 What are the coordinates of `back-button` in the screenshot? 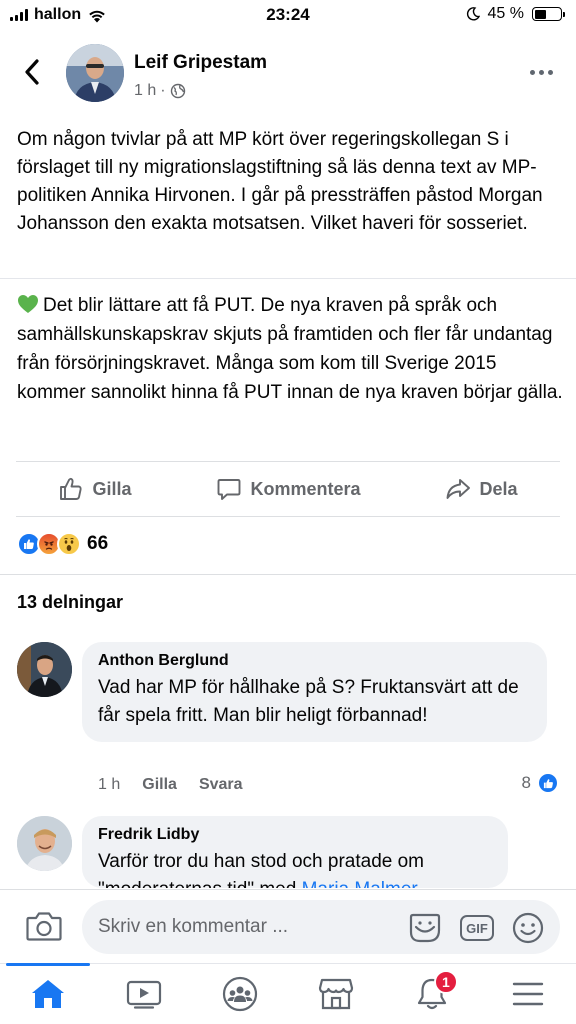 It's located at (32, 72).